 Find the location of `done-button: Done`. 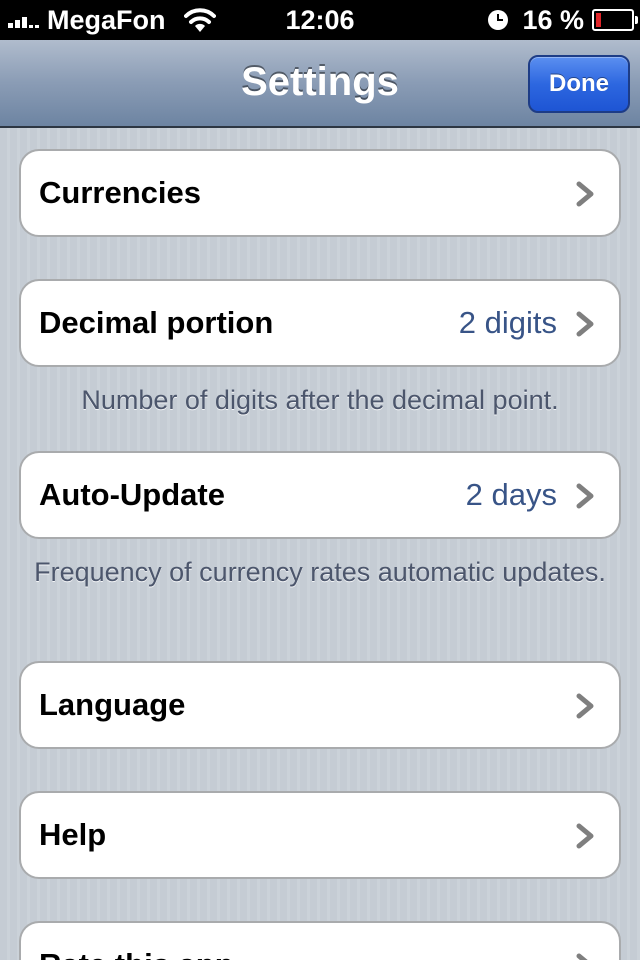

done-button: Done is located at coordinates (579, 84).